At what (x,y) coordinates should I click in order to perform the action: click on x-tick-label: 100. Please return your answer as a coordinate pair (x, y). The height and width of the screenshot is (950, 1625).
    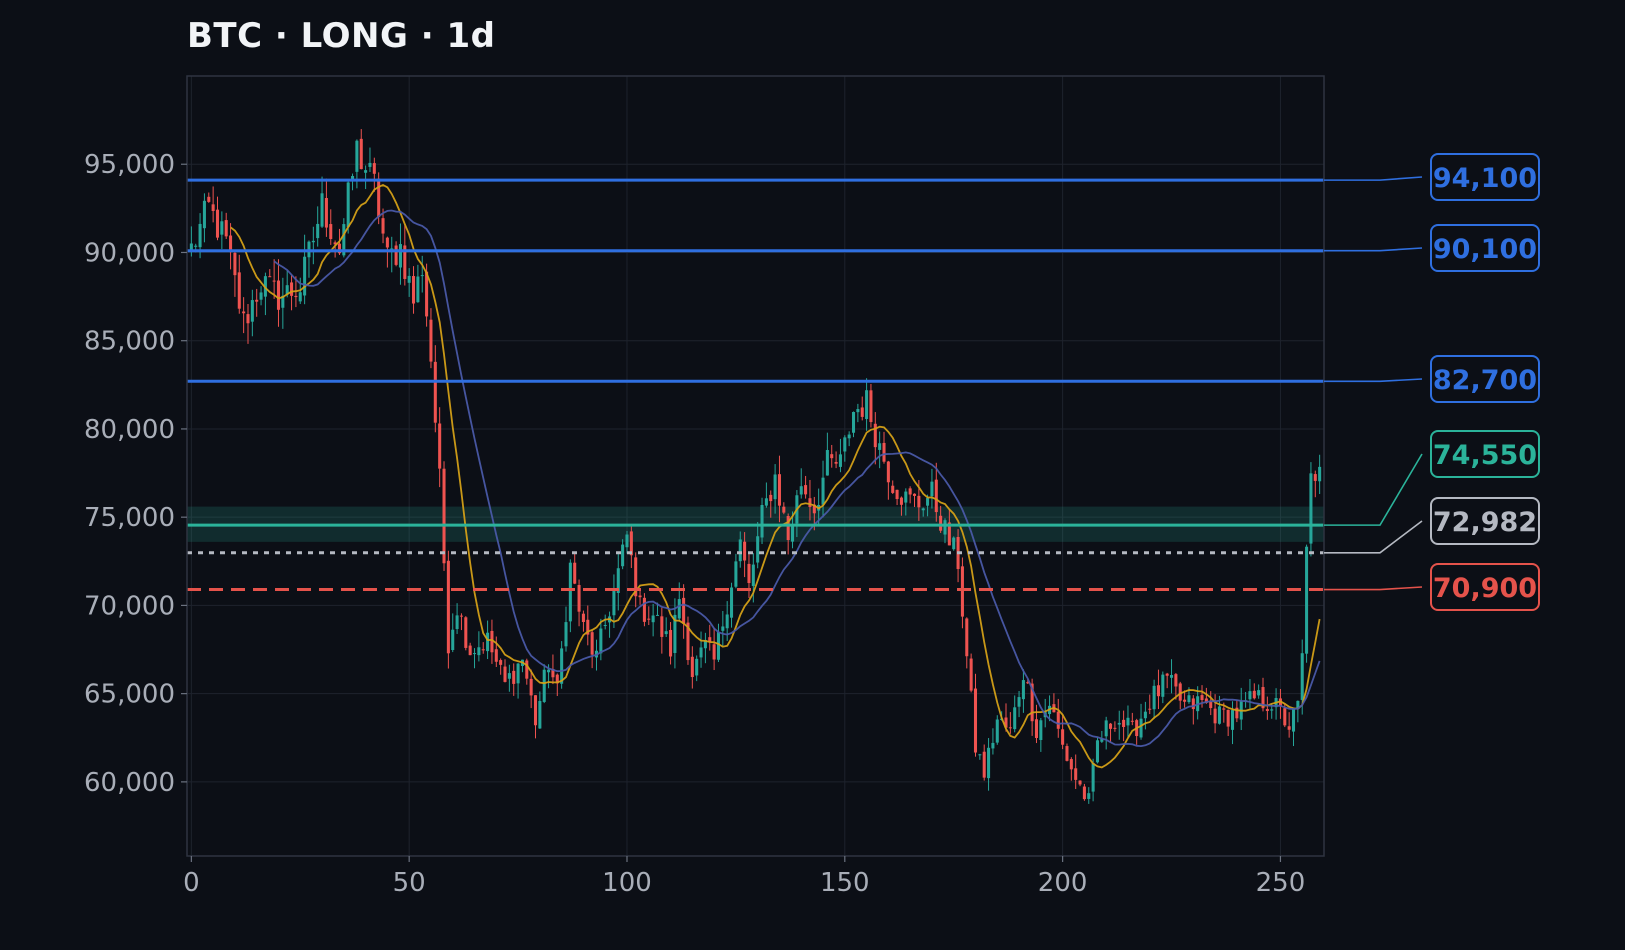
    Looking at the image, I should click on (627, 883).